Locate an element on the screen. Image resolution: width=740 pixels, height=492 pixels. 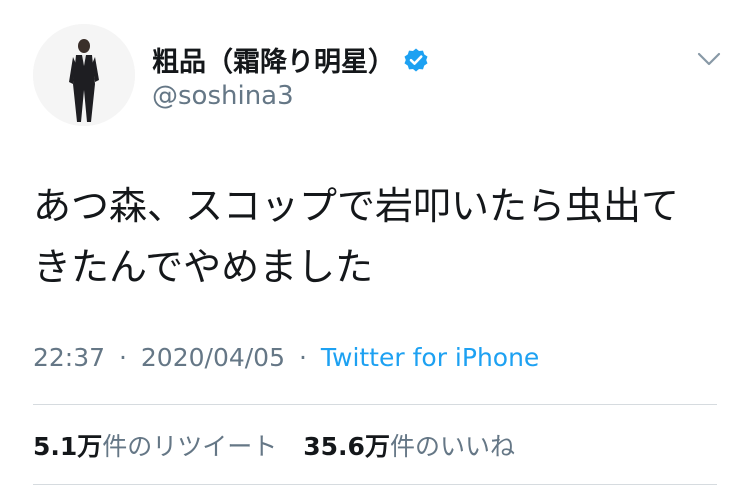
name-row: 粗品（霜降り明星） is located at coordinates (290, 59).